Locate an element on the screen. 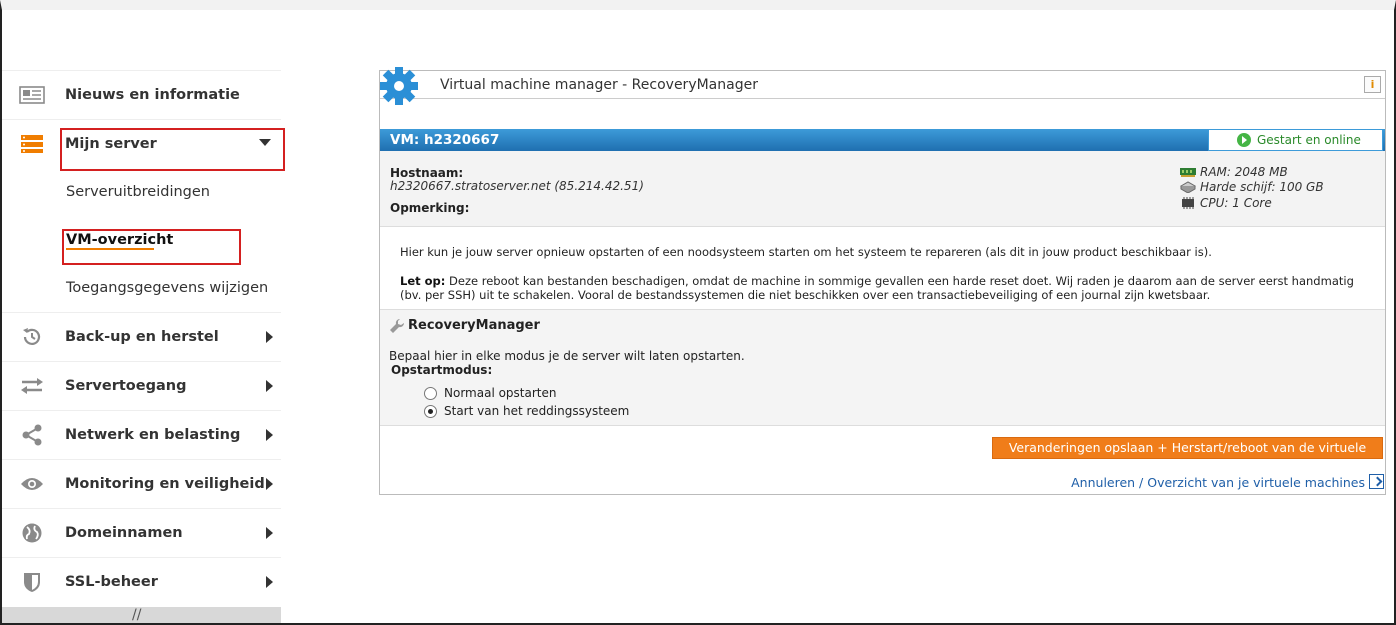 This screenshot has height=625, width=1396. sidebar-item-domains: Domeinnamen is located at coordinates (141, 532).